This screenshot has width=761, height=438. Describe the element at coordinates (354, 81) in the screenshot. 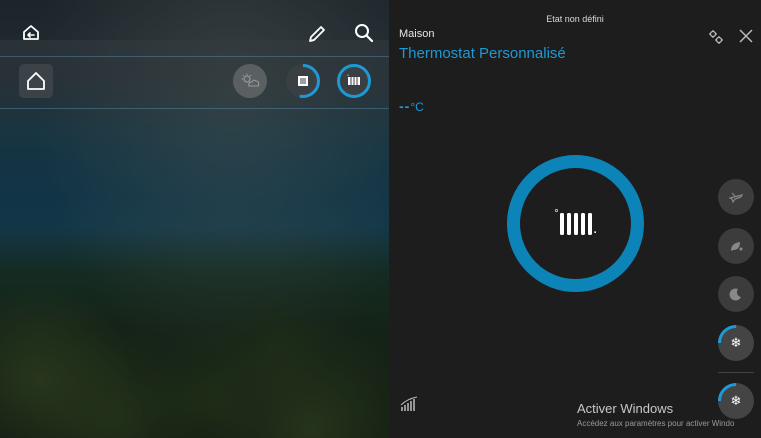

I see `heater-mode-button: °` at that location.